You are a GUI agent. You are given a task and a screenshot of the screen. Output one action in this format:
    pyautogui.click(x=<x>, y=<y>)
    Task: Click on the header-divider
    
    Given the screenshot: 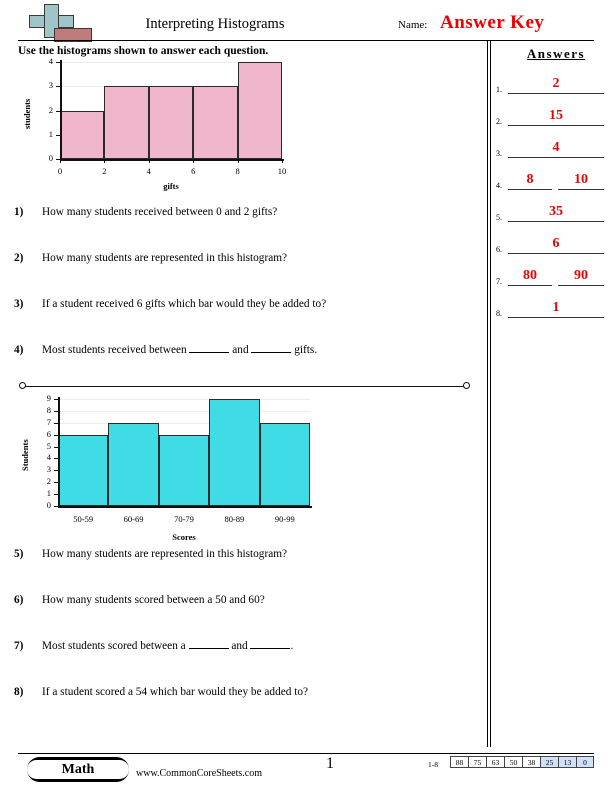 What is the action you would take?
    pyautogui.click(x=306, y=40)
    